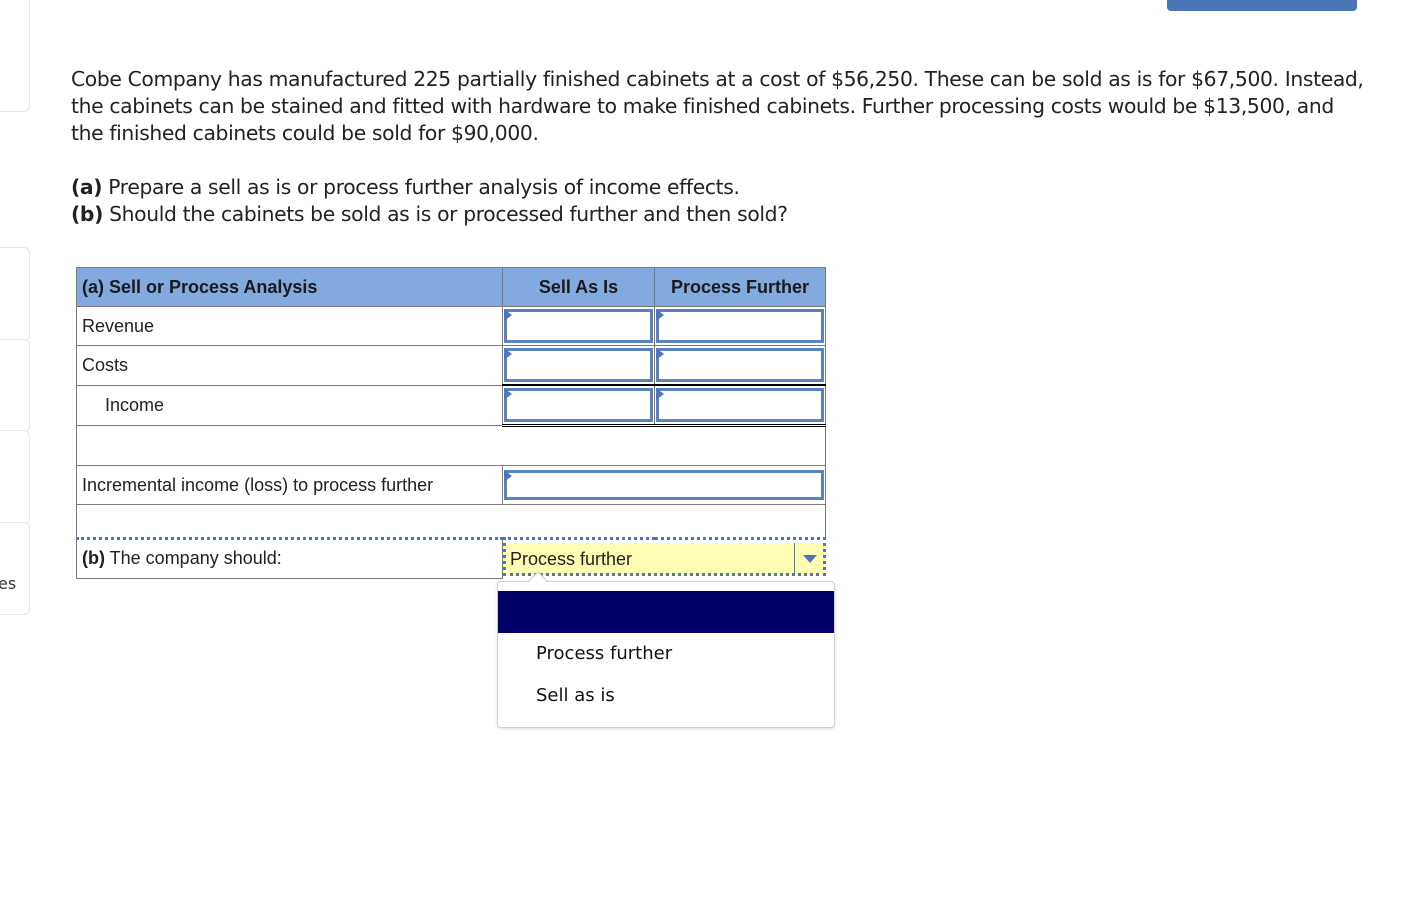 This screenshot has width=1424, height=918. I want to click on costs-process-further-input, so click(740, 365).